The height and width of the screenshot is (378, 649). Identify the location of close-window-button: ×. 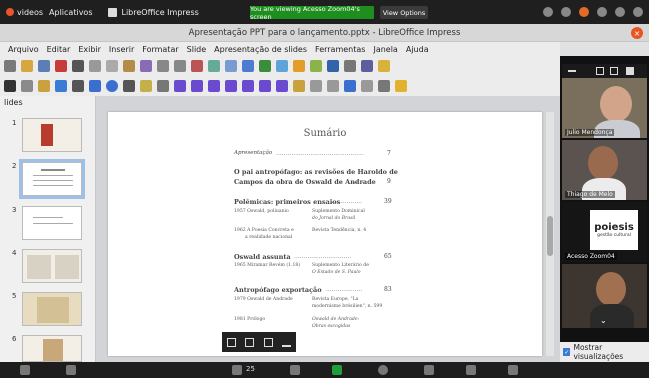
(637, 33).